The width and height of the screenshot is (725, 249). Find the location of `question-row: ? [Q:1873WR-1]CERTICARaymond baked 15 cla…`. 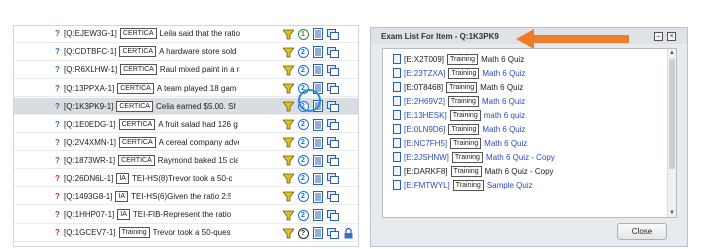

question-row: ? [Q:1873WR-1]CERTICARaymond baked 15 cla… is located at coordinates (186, 161).